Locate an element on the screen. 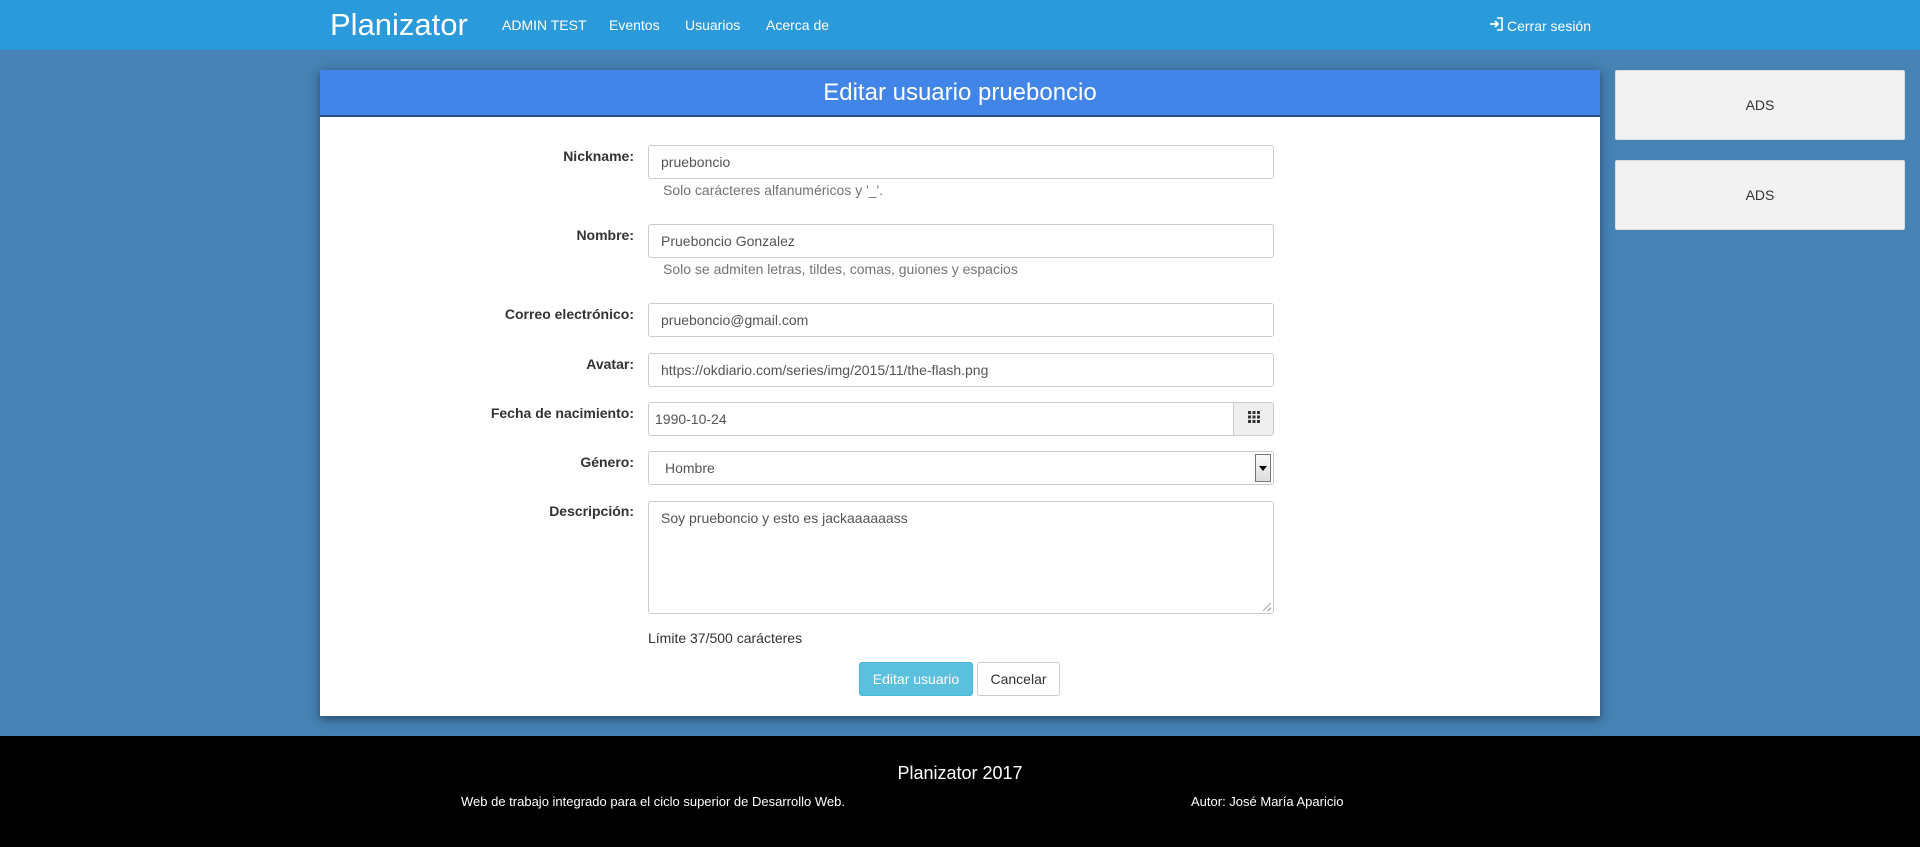  page-title: Editar usuario prueboncio is located at coordinates (960, 92).